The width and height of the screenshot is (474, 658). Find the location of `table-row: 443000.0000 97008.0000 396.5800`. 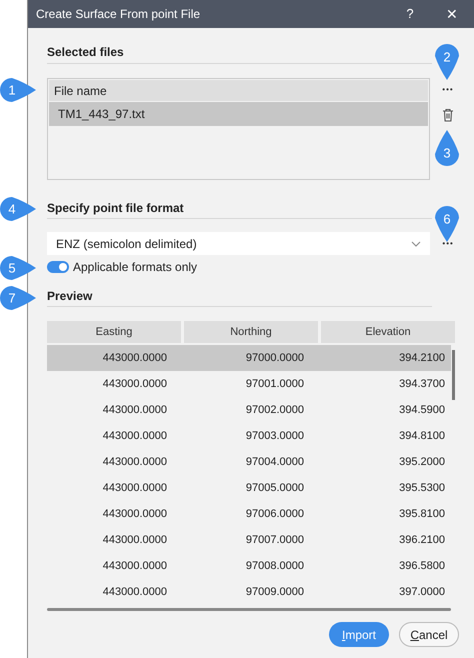

table-row: 443000.0000 97008.0000 396.5800 is located at coordinates (249, 566).